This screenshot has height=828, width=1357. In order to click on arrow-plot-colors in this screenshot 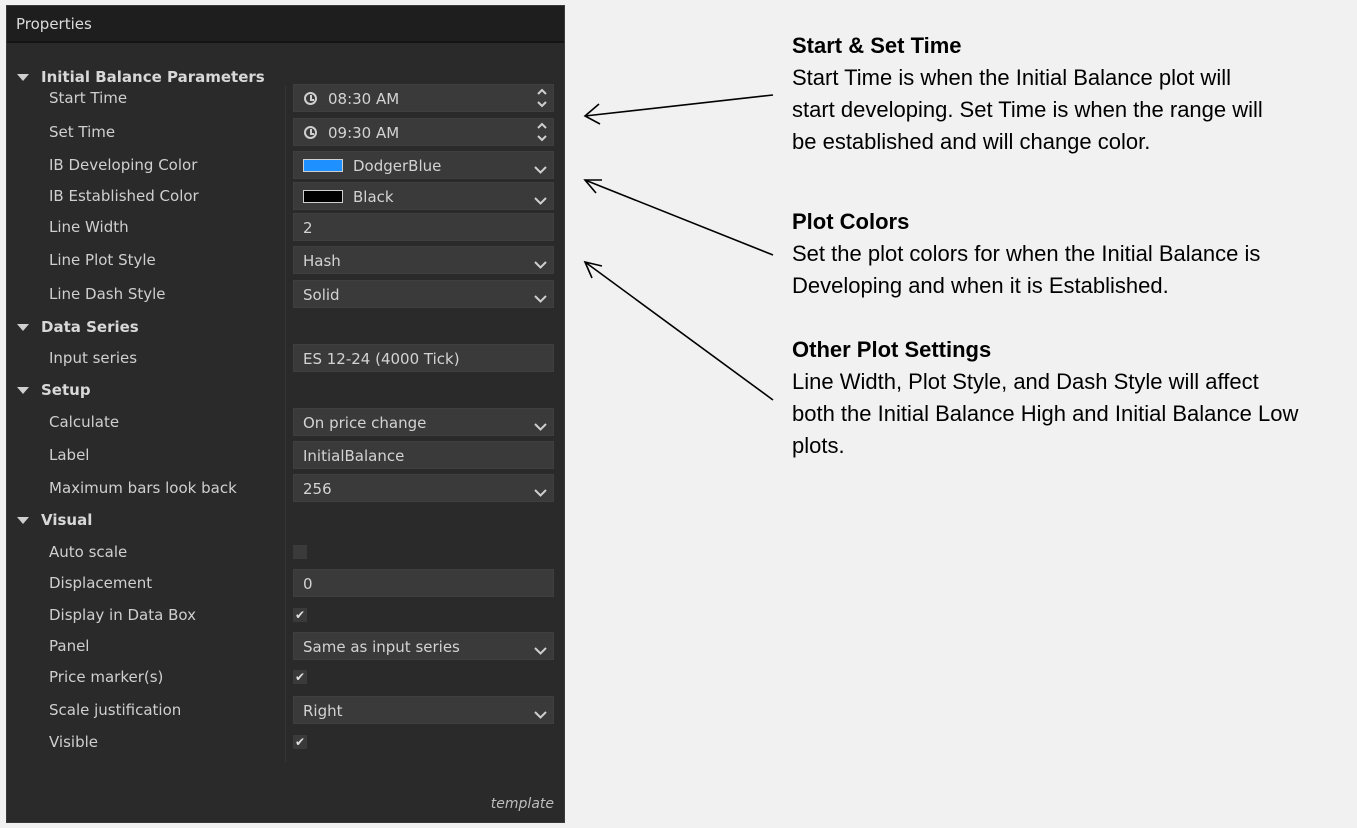, I will do `click(679, 217)`.